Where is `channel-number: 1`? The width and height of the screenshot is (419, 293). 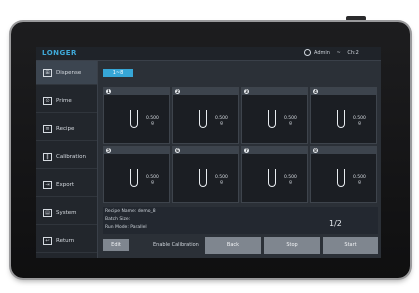 channel-number: 1 is located at coordinates (108, 91).